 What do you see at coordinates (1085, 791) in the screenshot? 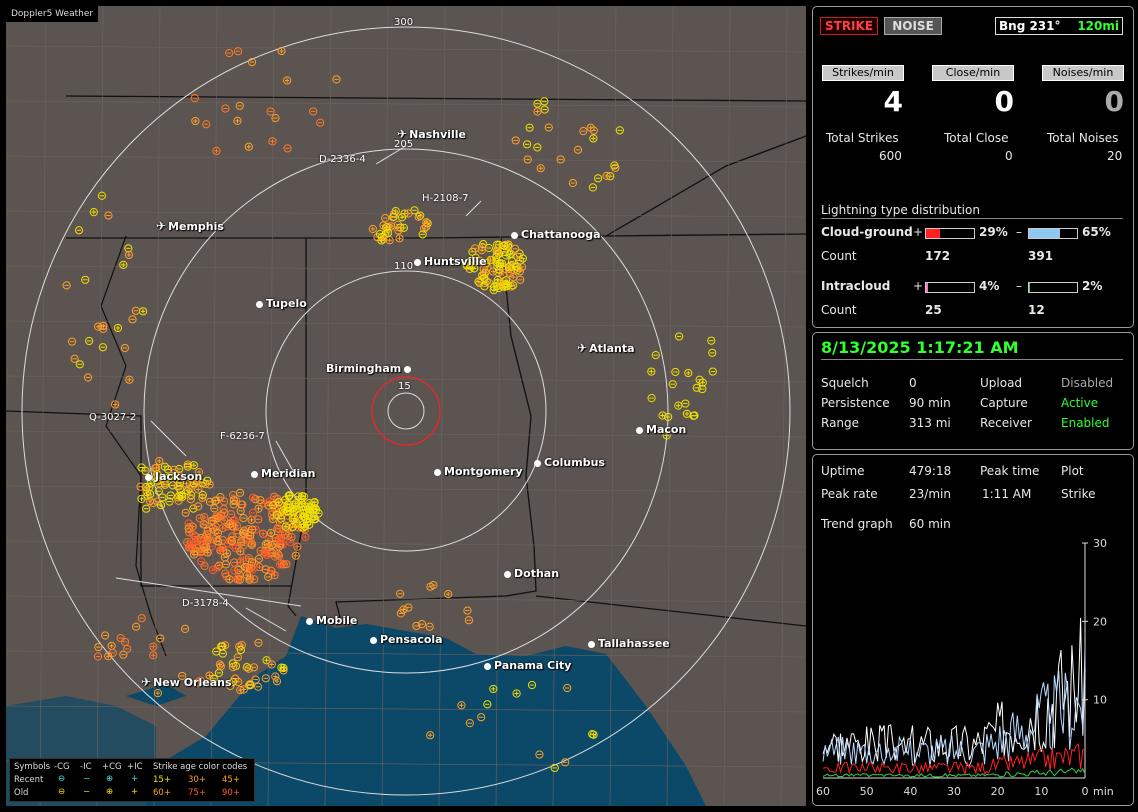
I see `x-tick-label: 0` at bounding box center [1085, 791].